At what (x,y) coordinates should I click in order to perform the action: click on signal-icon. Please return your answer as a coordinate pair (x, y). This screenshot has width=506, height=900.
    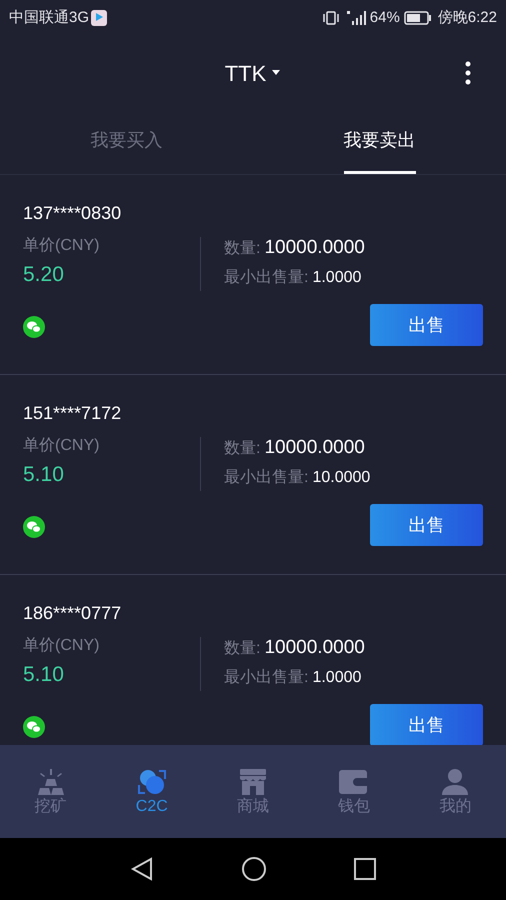
    Looking at the image, I should click on (357, 18).